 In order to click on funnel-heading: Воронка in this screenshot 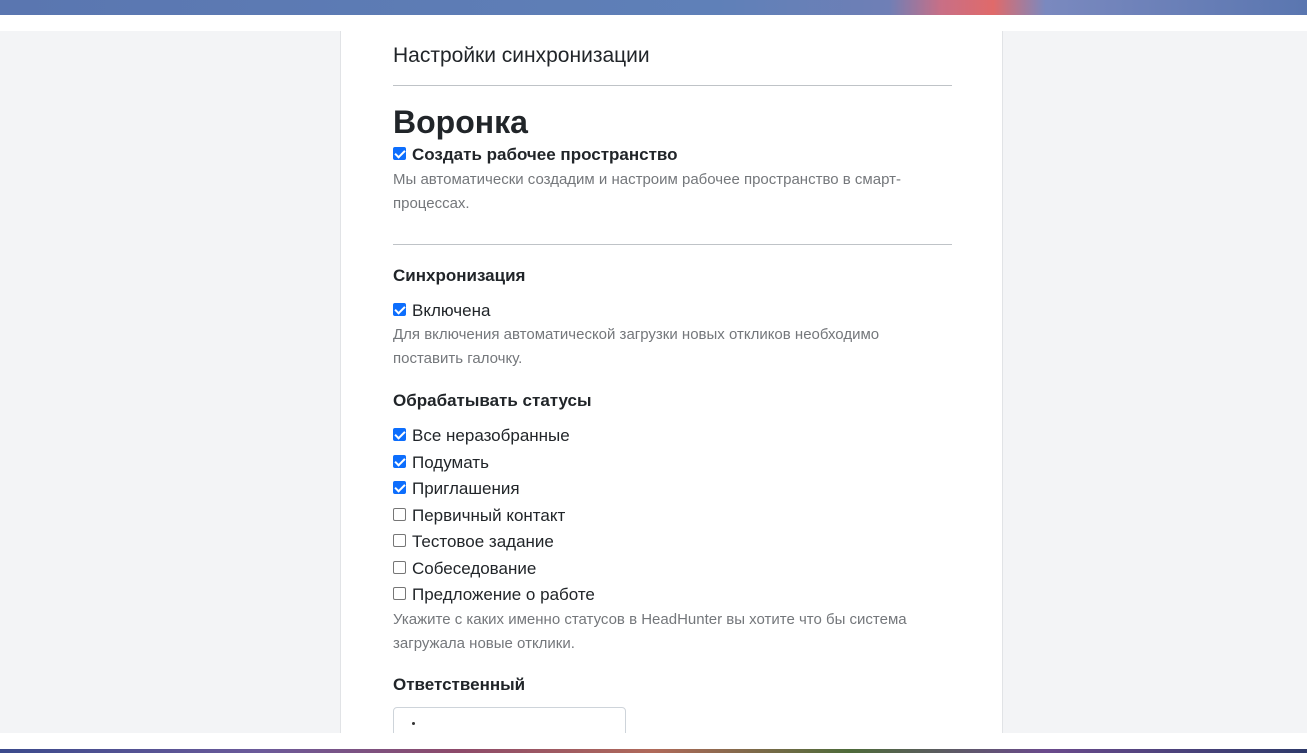, I will do `click(460, 122)`.